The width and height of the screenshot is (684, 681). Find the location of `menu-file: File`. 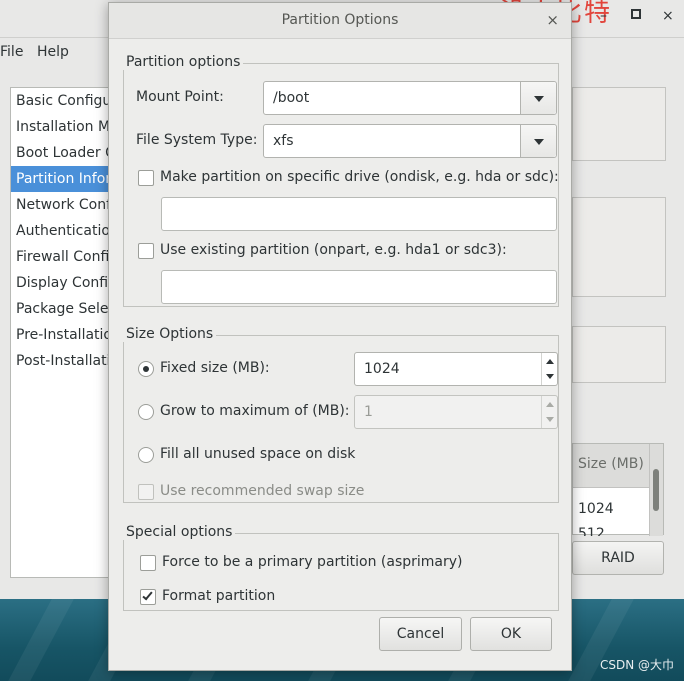

menu-file: File is located at coordinates (11, 52).